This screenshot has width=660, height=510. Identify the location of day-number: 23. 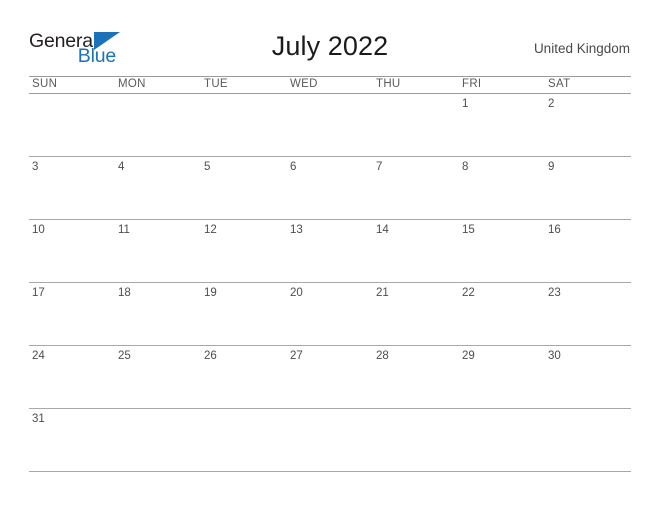
(554, 293).